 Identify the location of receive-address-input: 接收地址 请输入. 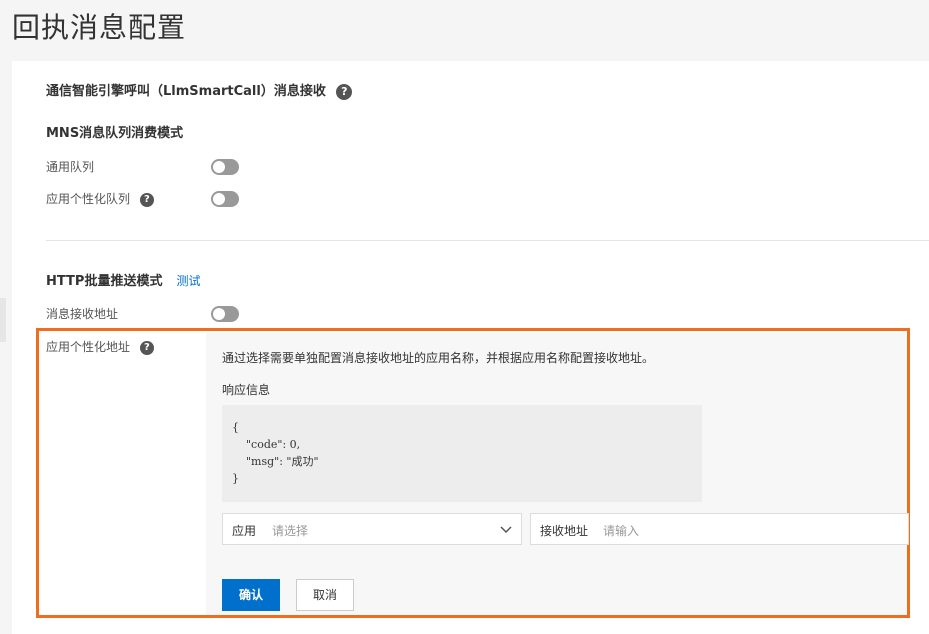
(719, 529).